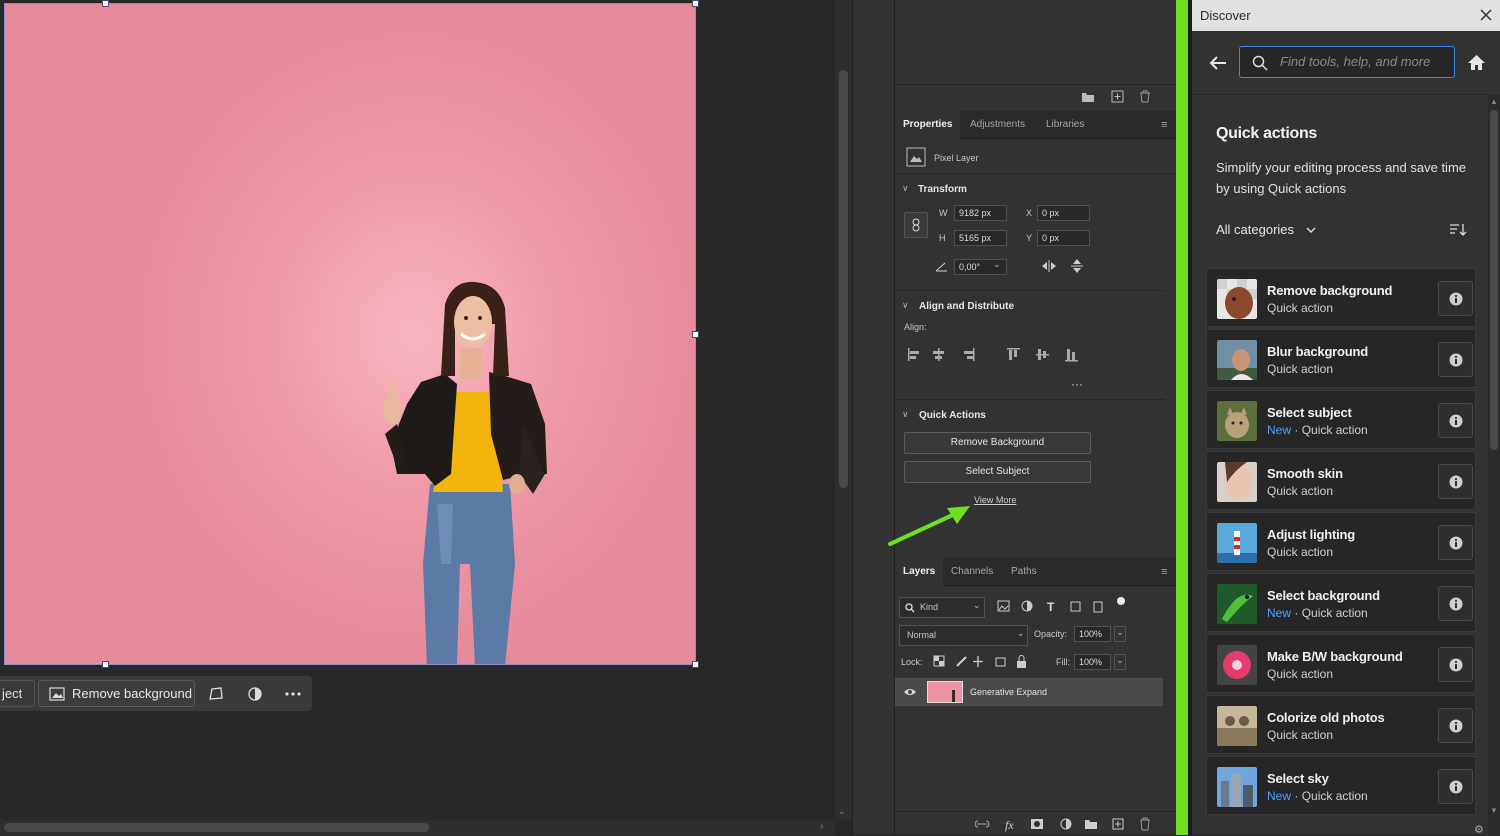 The height and width of the screenshot is (836, 1500). Describe the element at coordinates (1494, 810) in the screenshot. I see `scroll-down-arrow-icon: ▼` at that location.